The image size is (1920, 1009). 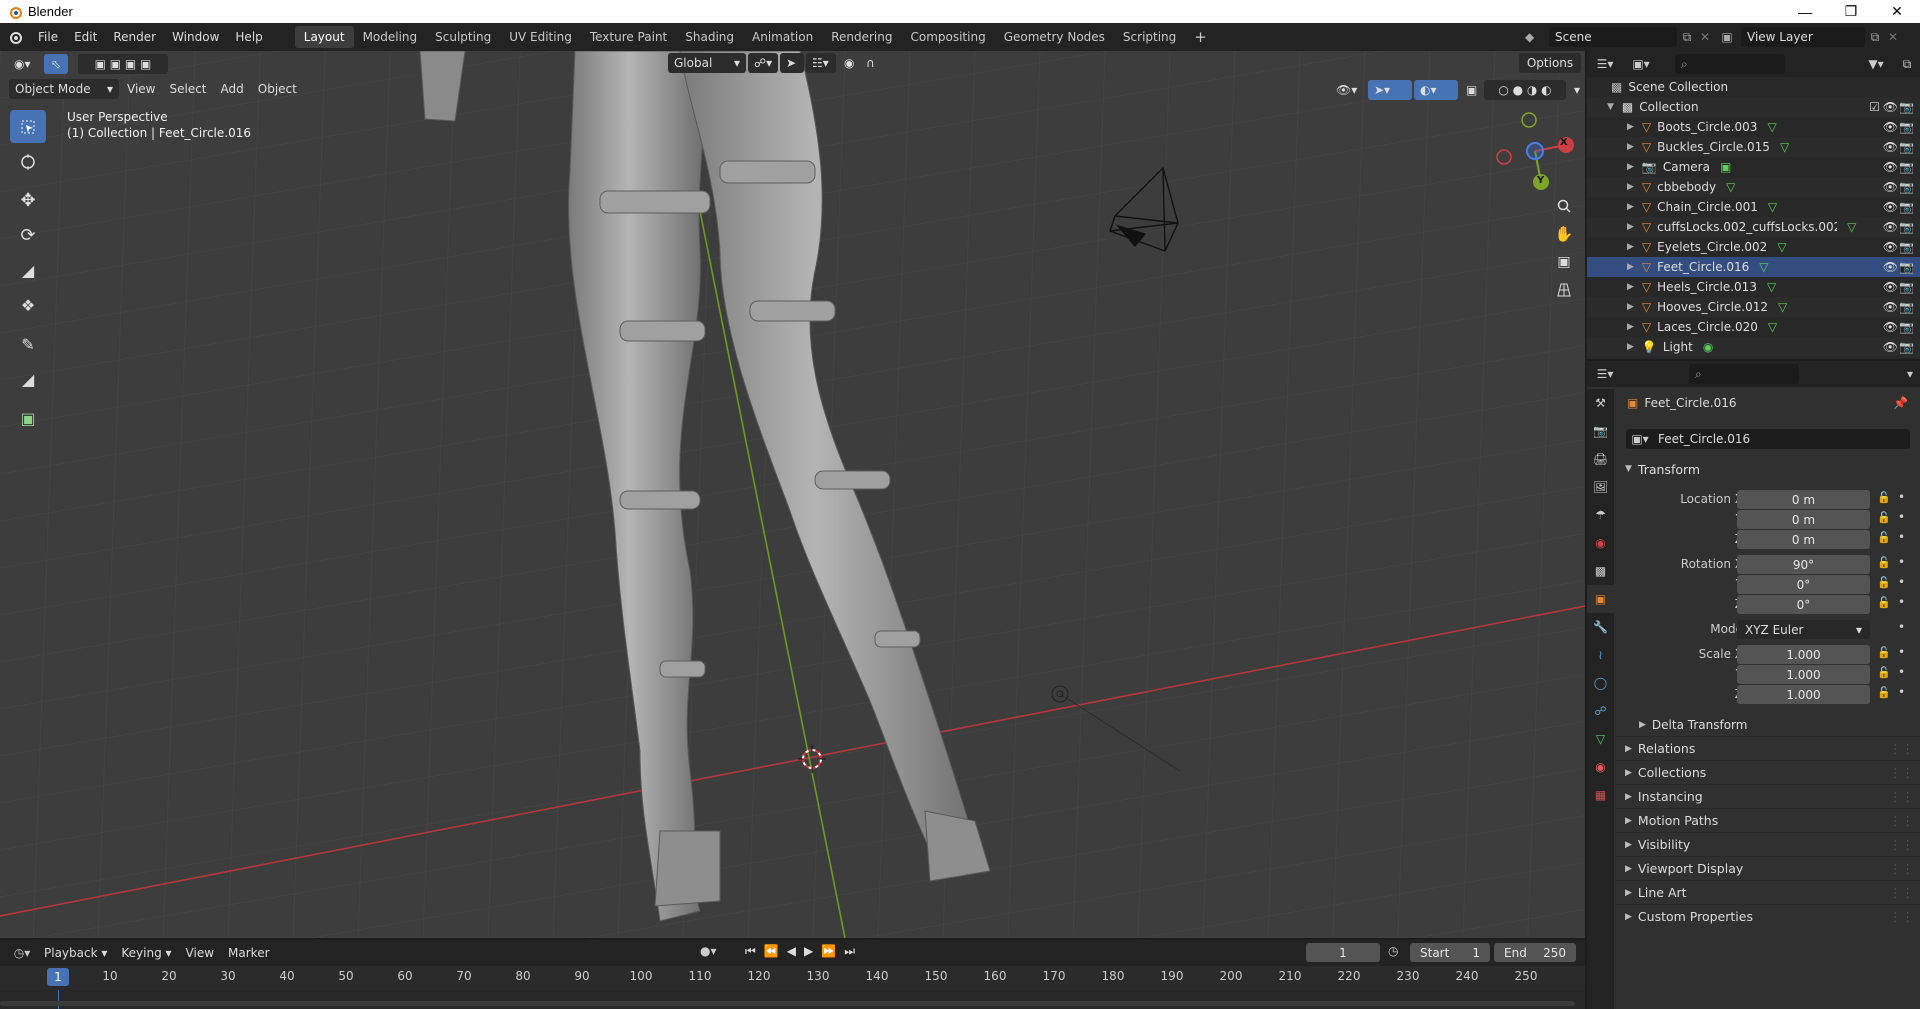 What do you see at coordinates (1753, 227) in the screenshot?
I see `outliner-item: ▶ ▽ cuffsLocks.002_cuffsLocks.002_cufl ▽ 👁📷` at bounding box center [1753, 227].